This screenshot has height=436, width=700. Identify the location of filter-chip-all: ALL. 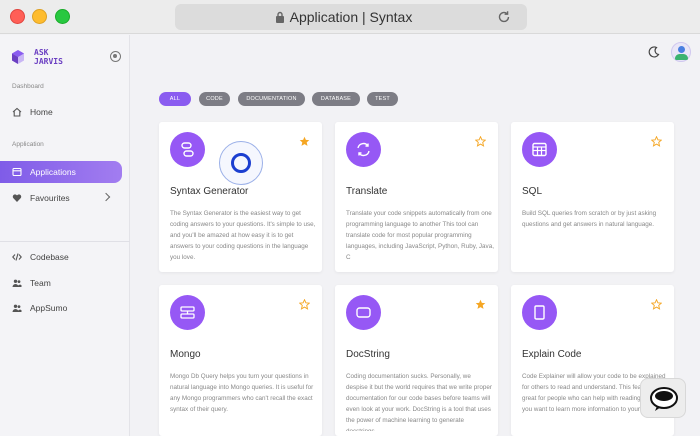
(175, 99).